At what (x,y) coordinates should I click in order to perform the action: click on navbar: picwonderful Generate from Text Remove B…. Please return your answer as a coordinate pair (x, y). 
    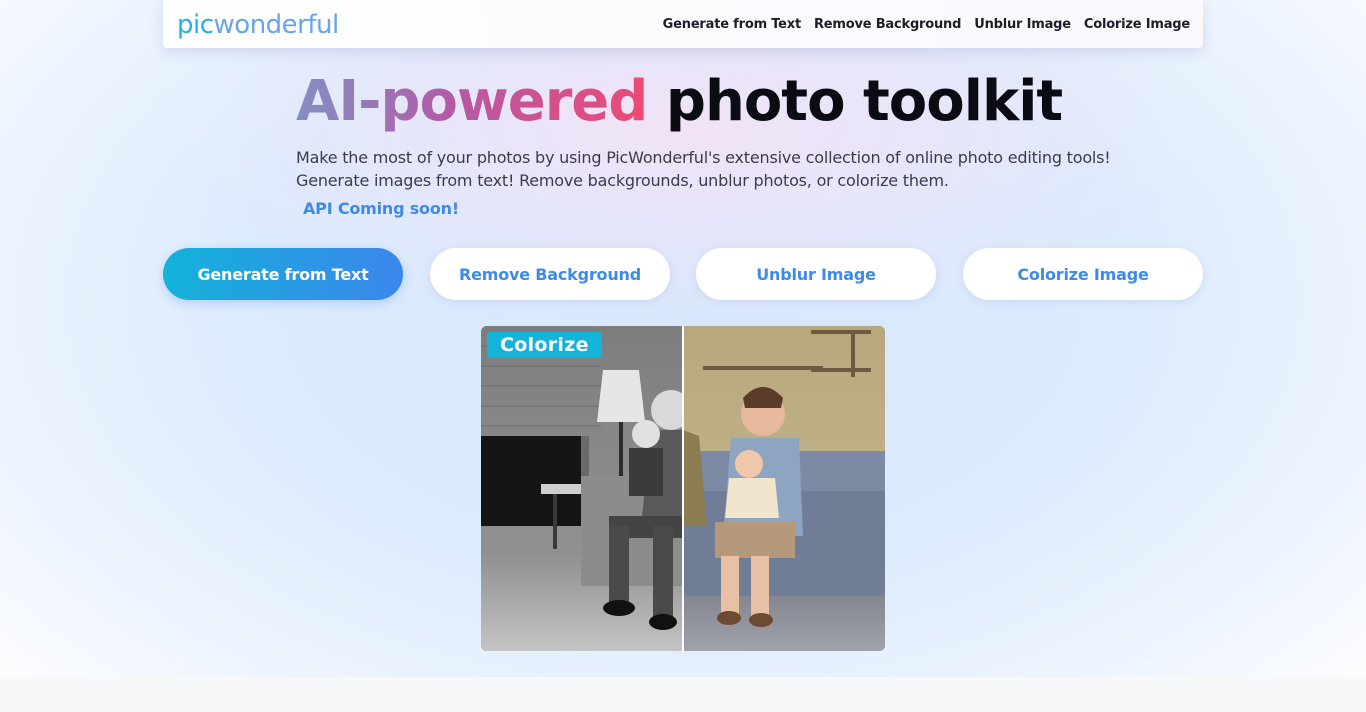
    Looking at the image, I should click on (683, 24).